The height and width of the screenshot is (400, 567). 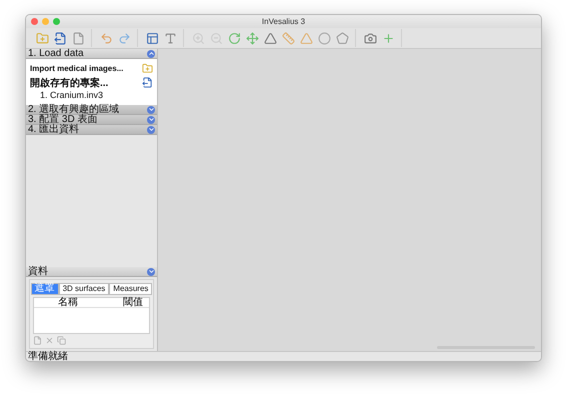 I want to click on recent-project-link: 1. Cranium.inv3, so click(x=91, y=96).